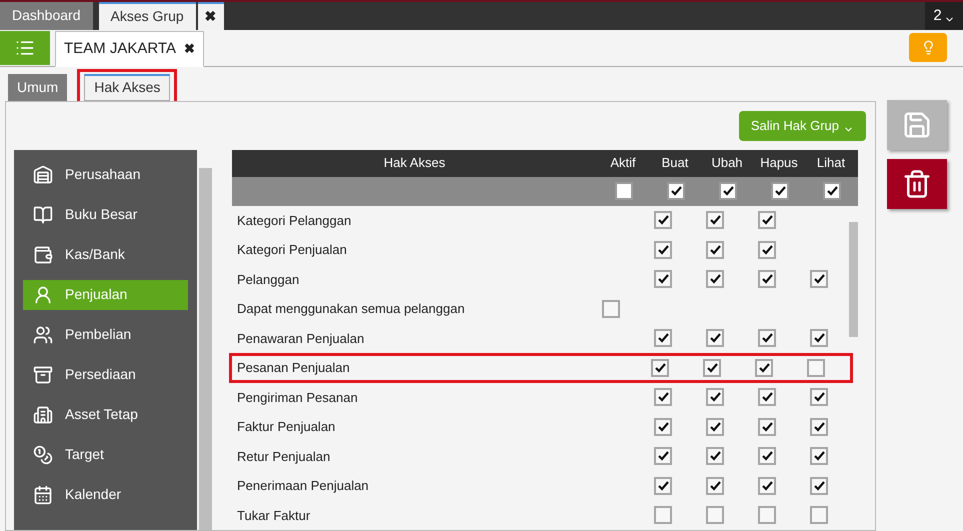  Describe the element at coordinates (43, 414) in the screenshot. I see `building-icon` at that location.